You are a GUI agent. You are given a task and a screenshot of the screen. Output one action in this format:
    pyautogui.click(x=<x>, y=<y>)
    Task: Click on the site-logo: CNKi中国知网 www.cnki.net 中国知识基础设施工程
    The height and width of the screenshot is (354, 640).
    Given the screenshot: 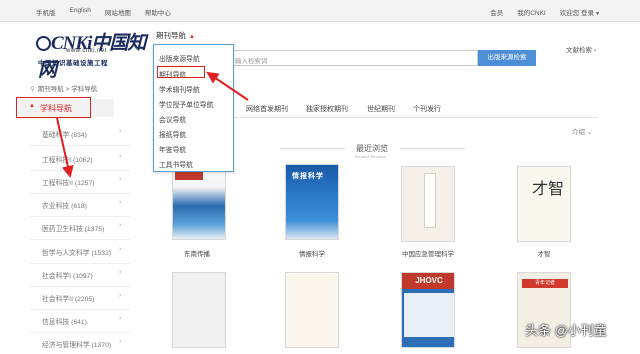 What is the action you would take?
    pyautogui.click(x=97, y=54)
    